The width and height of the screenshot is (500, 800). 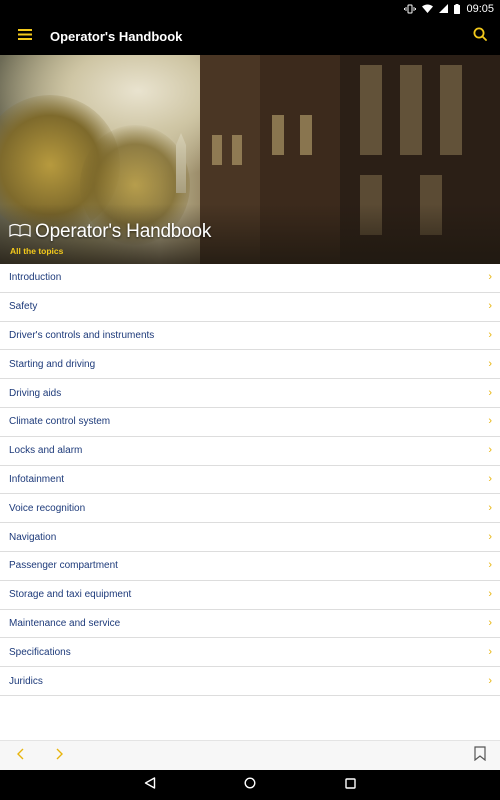 I want to click on hero-logo: Operator's Handbook, so click(x=110, y=232).